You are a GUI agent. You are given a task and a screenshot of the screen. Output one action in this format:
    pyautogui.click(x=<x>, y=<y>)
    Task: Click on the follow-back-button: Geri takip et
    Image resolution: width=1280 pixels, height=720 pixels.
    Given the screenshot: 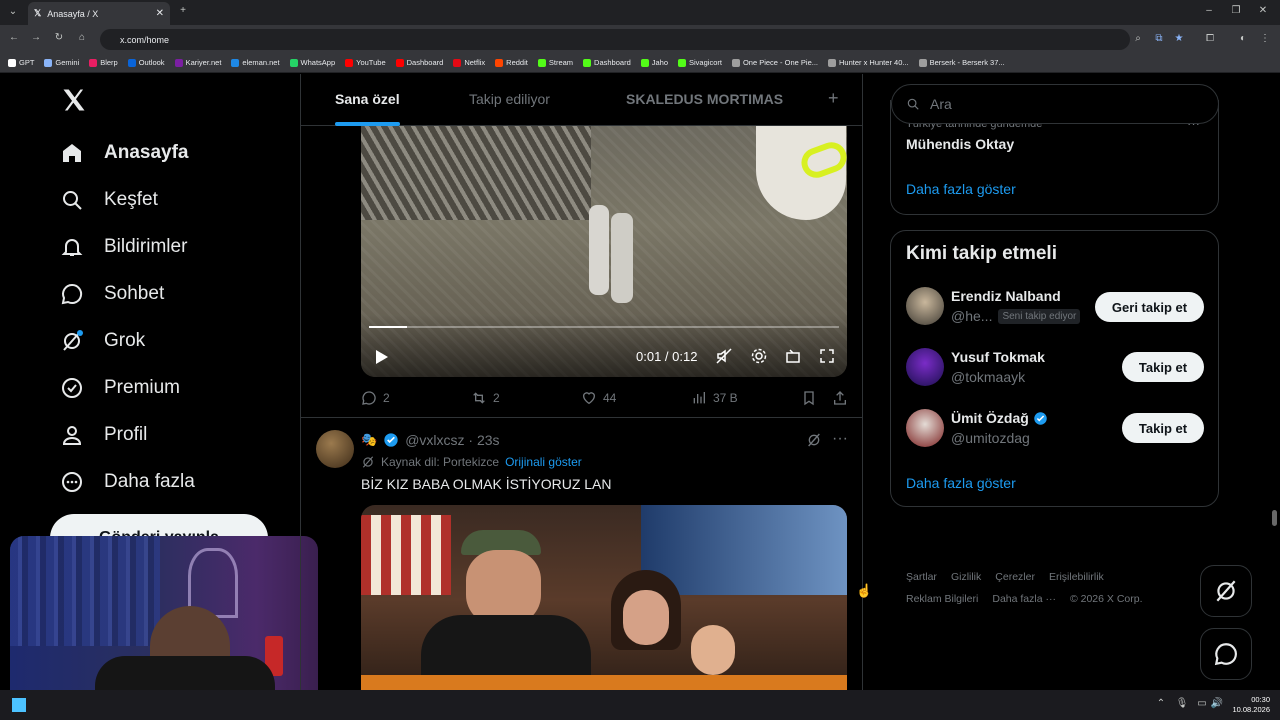 What is the action you would take?
    pyautogui.click(x=1149, y=307)
    